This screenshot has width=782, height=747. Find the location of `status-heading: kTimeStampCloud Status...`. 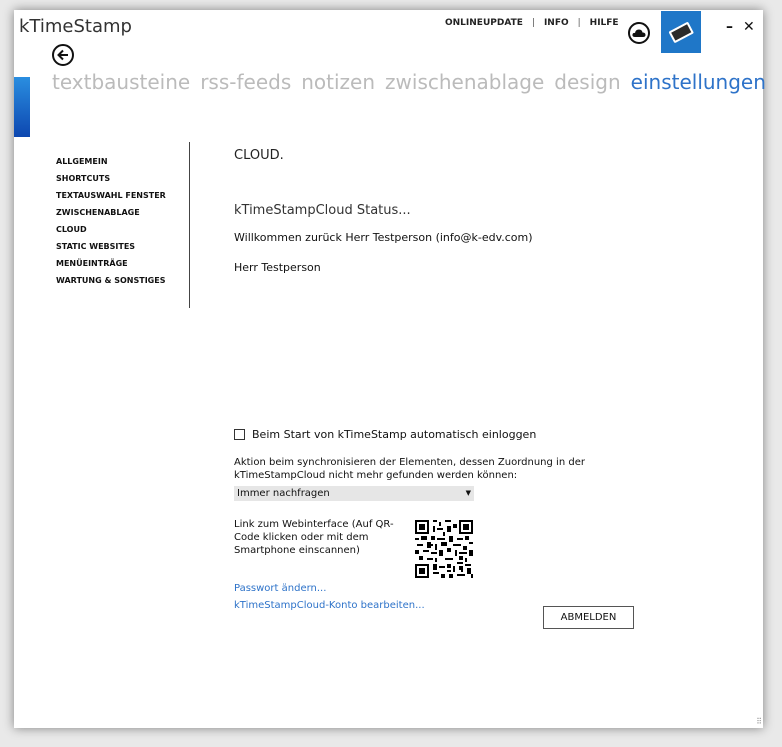

status-heading: kTimeStampCloud Status... is located at coordinates (322, 210).